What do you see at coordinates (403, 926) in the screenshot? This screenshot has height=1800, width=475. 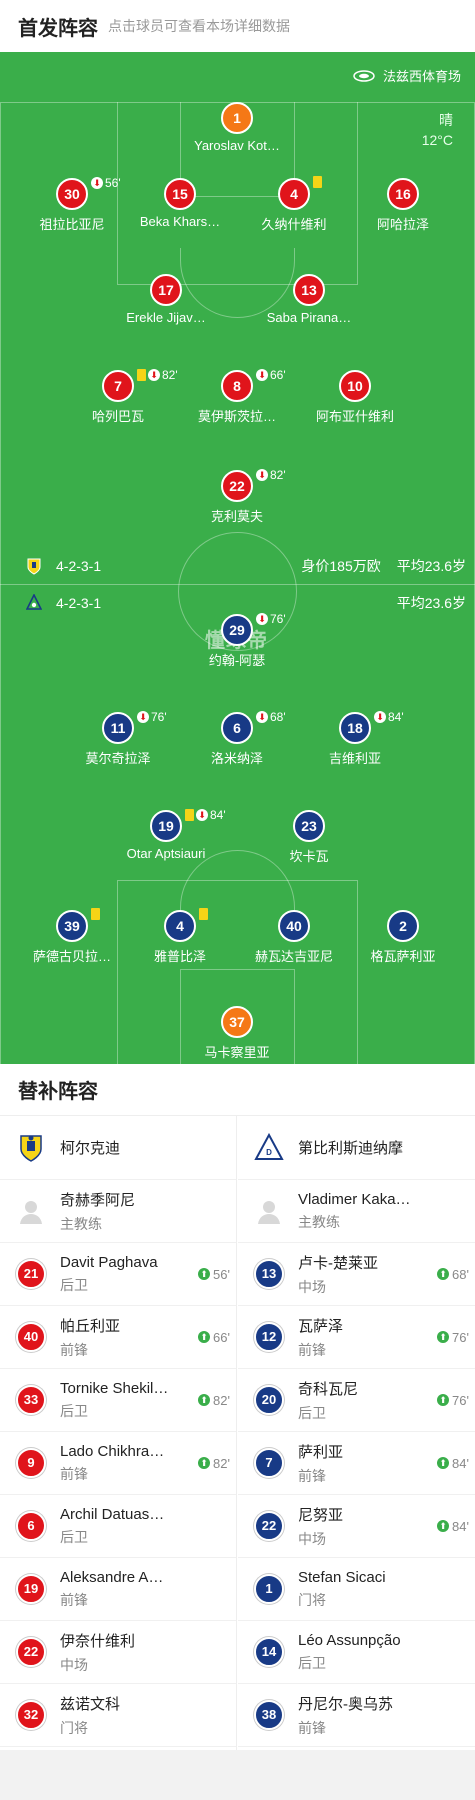 I see `player-number: 2` at bounding box center [403, 926].